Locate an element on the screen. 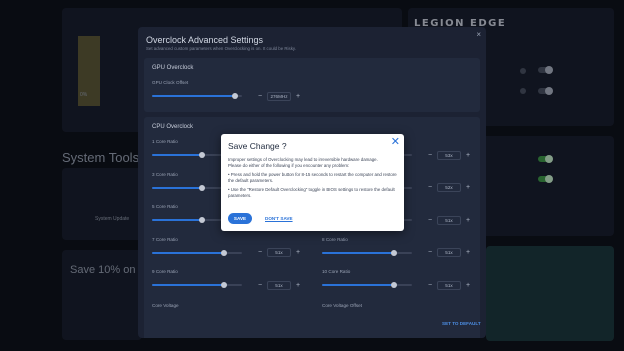 The image size is (624, 351). close-icon: × is located at coordinates (478, 34).